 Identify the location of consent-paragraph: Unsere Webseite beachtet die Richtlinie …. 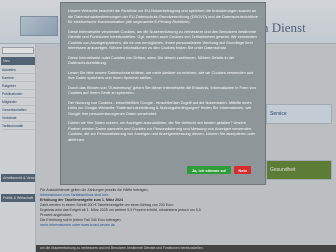
(163, 16).